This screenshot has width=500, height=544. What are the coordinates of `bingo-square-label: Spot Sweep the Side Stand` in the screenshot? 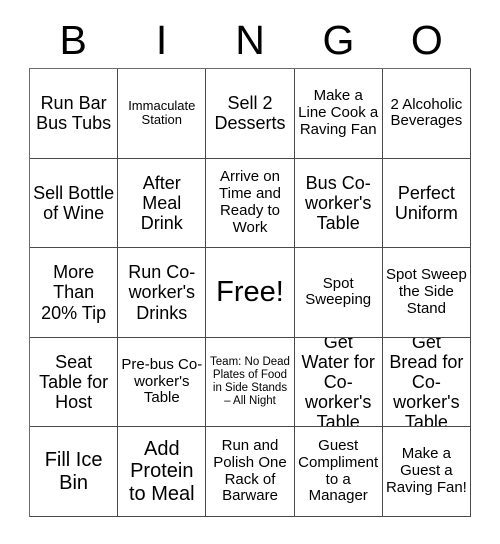 It's located at (426, 291).